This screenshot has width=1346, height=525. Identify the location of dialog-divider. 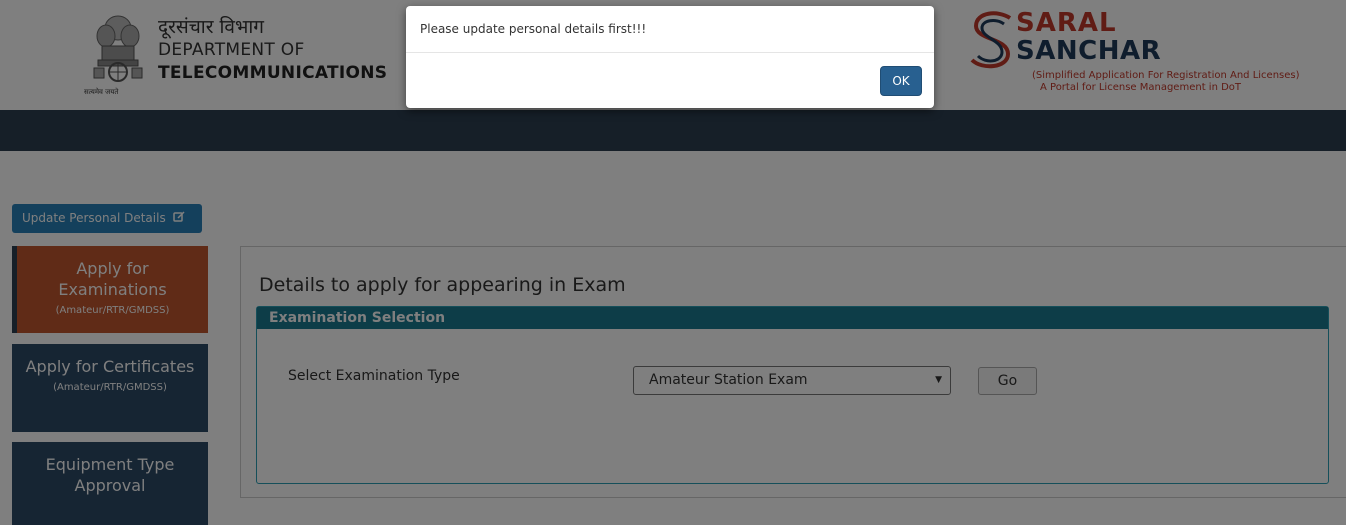
(670, 52).